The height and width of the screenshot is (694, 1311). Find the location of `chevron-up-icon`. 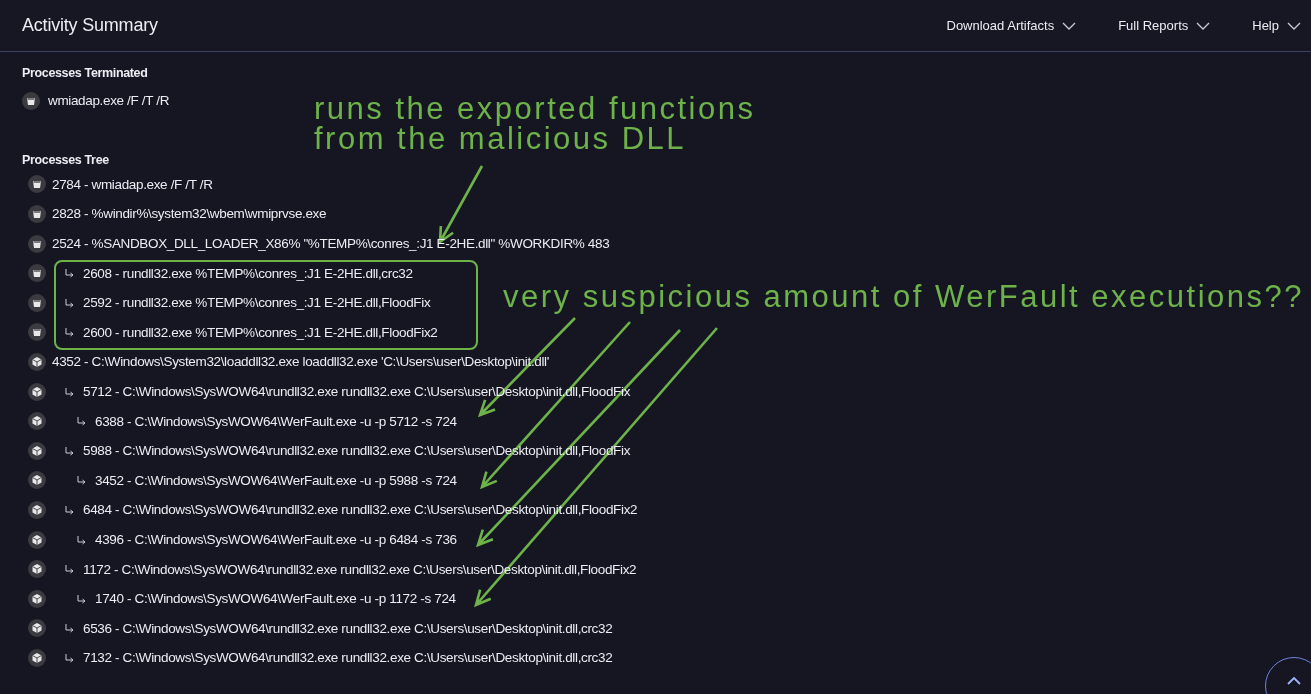

chevron-up-icon is located at coordinates (1294, 681).